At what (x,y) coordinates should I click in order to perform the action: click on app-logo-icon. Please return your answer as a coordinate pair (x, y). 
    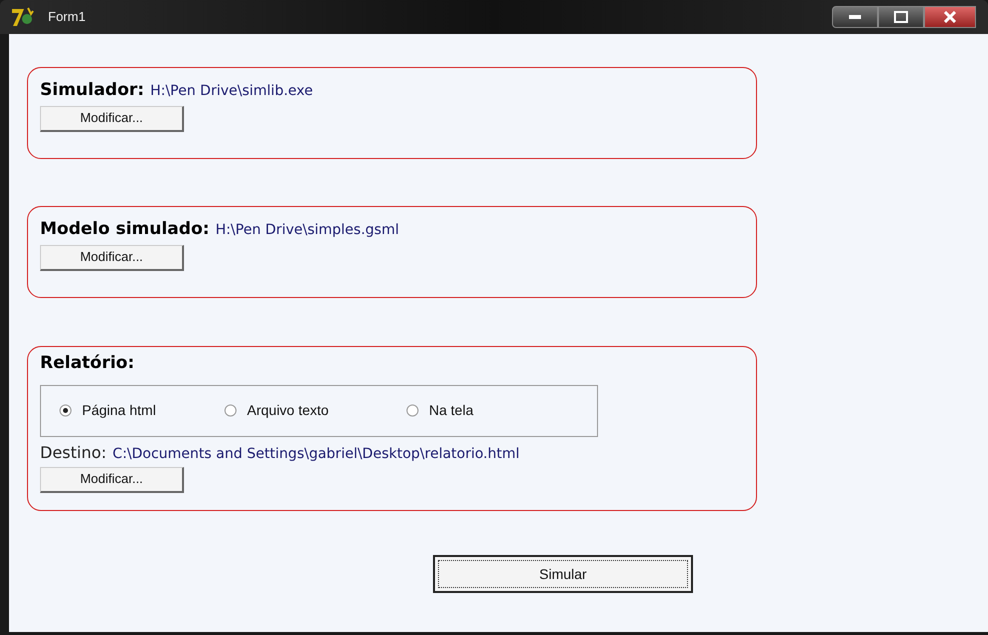
    Looking at the image, I should click on (23, 17).